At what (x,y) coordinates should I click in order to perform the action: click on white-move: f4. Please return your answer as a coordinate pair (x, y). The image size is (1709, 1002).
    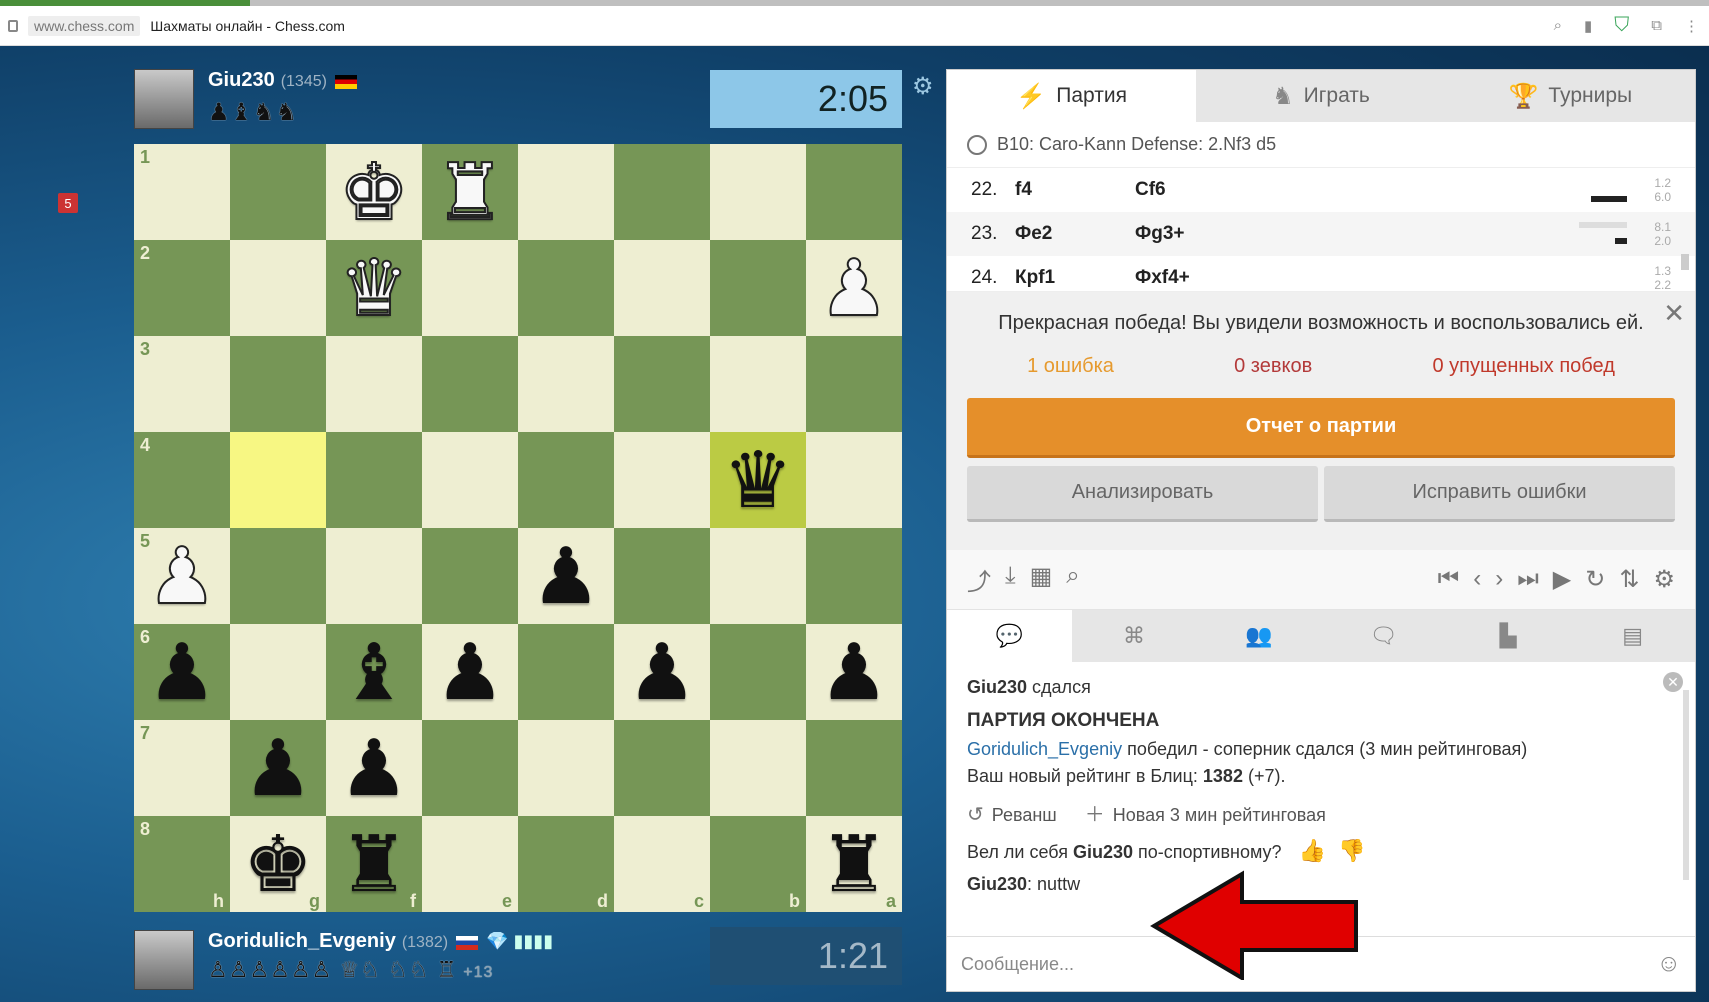
    Looking at the image, I should click on (1075, 190).